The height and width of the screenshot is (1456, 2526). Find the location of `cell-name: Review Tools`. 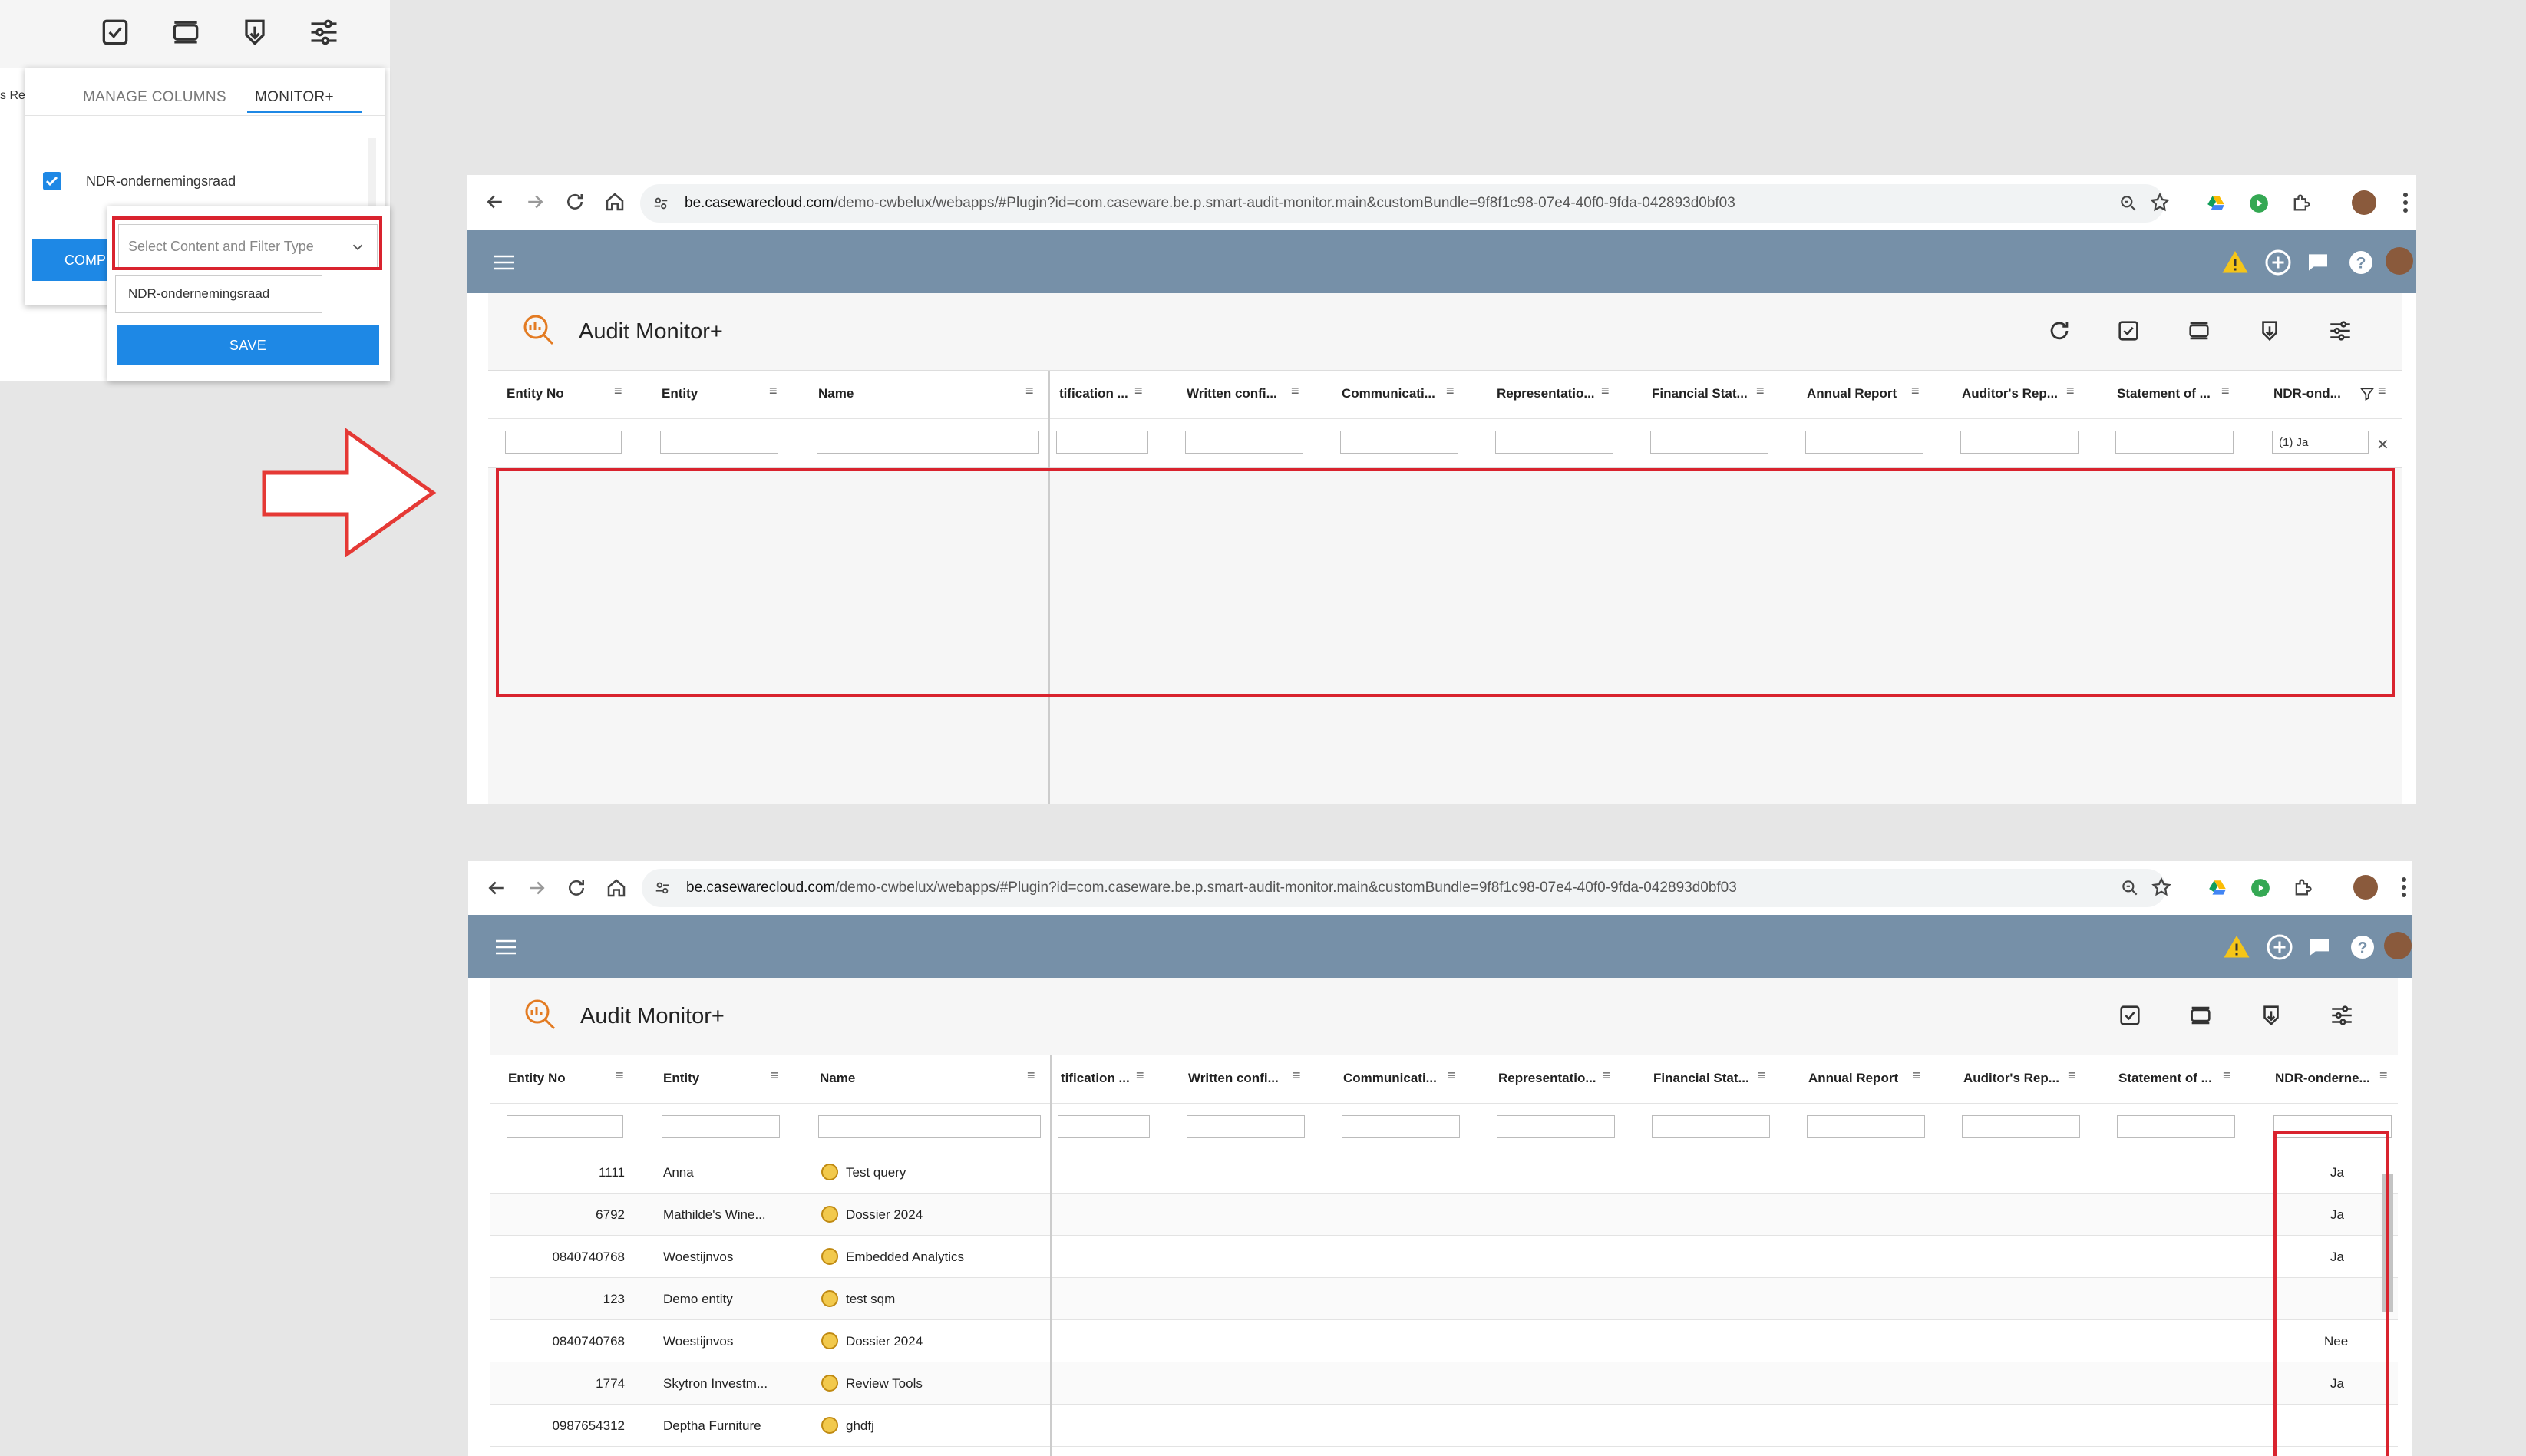

cell-name: Review Tools is located at coordinates (884, 1384).